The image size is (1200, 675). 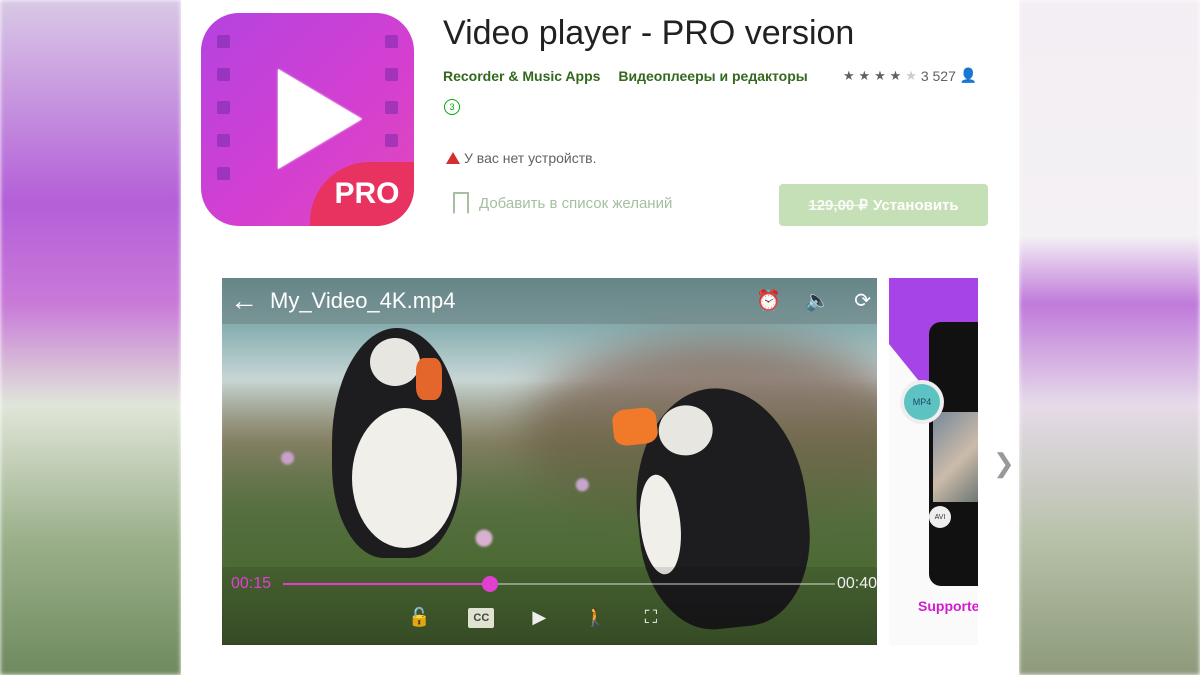 What do you see at coordinates (559, 584) in the screenshot?
I see `seek-bar` at bounding box center [559, 584].